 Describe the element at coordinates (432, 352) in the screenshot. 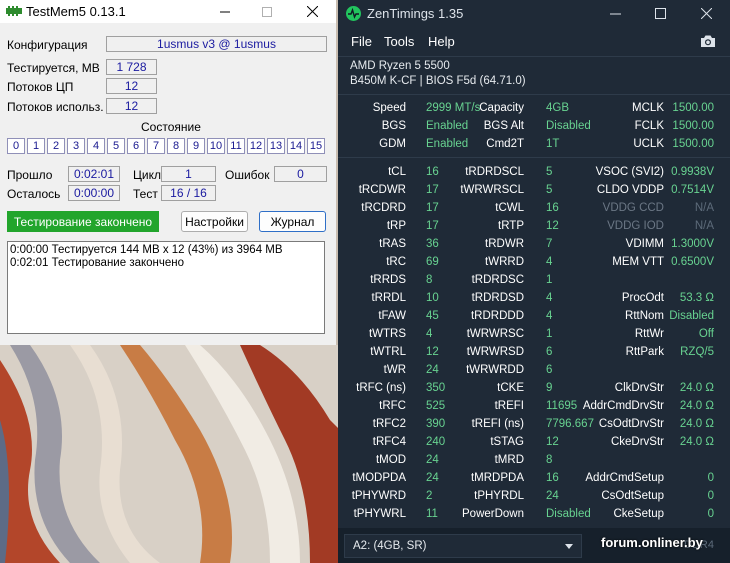

I see `timing-value-10-0: 12` at that location.